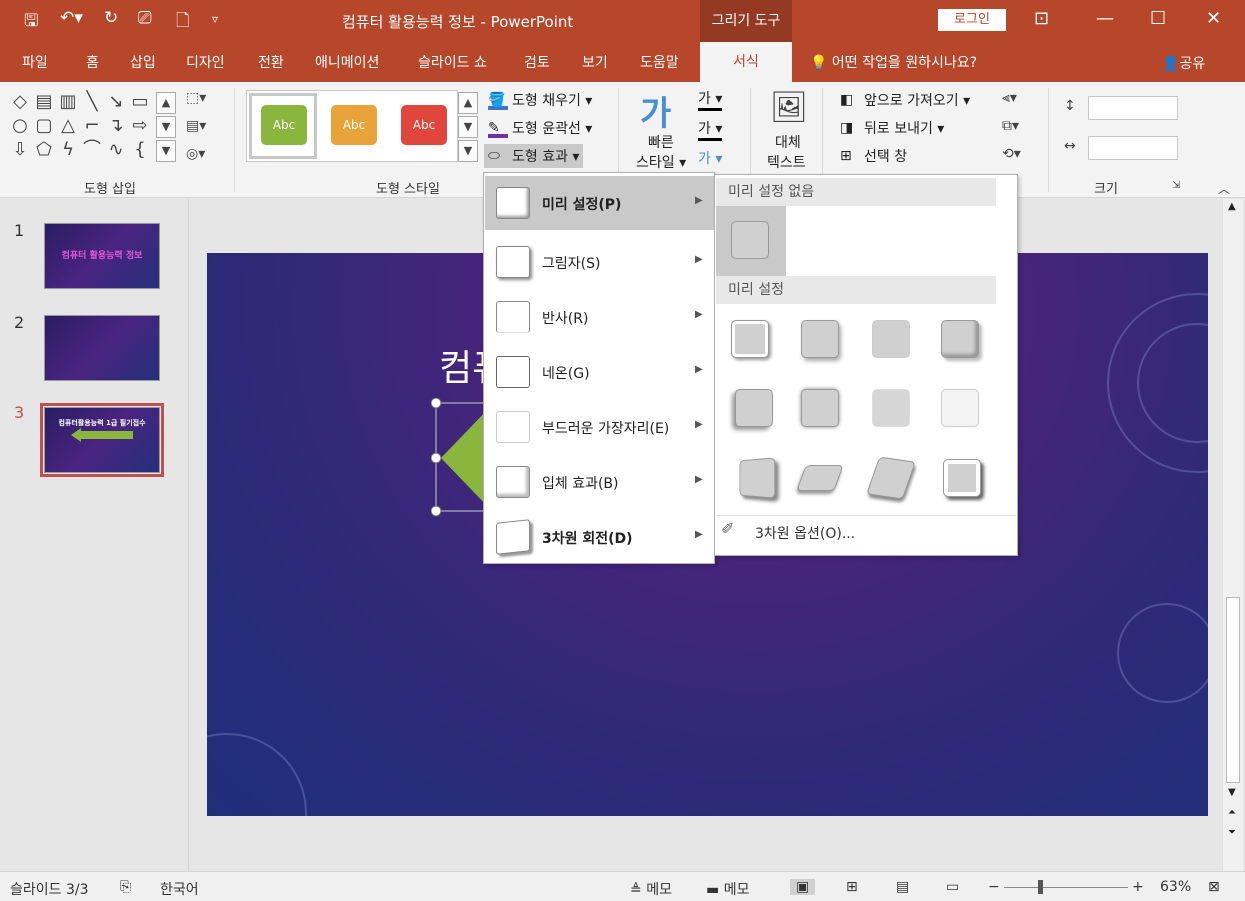  What do you see at coordinates (116, 150) in the screenshot?
I see `curve-icon: ∿` at bounding box center [116, 150].